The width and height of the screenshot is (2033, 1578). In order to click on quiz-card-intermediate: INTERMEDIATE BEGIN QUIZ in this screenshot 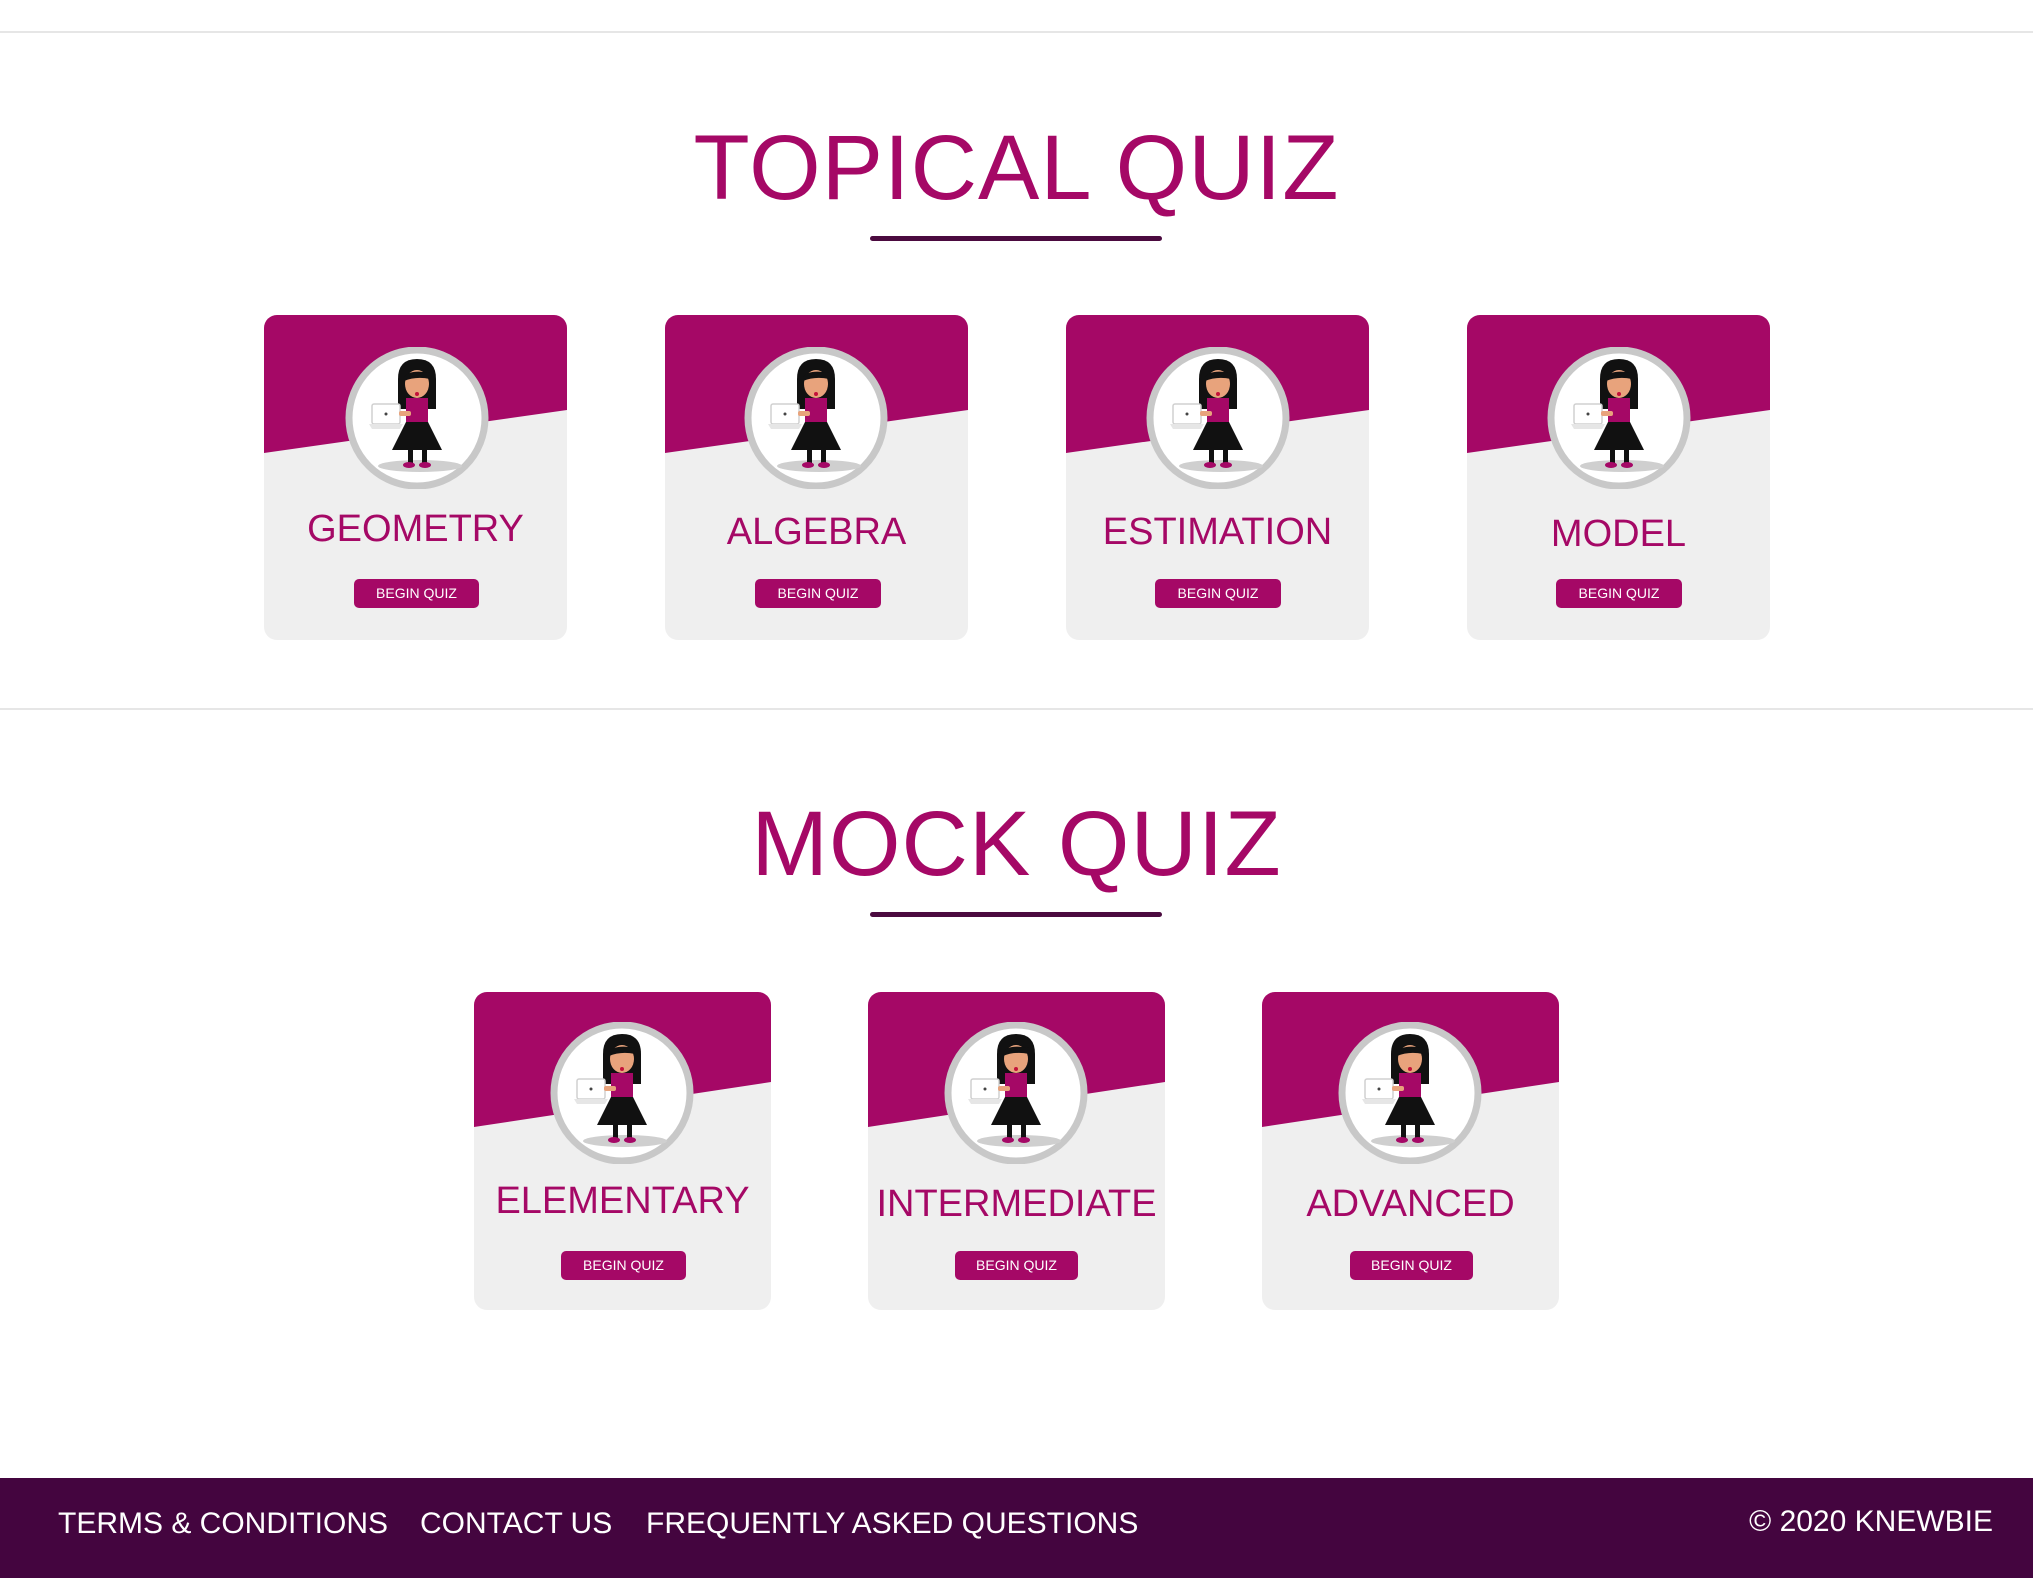, I will do `click(1016, 1151)`.